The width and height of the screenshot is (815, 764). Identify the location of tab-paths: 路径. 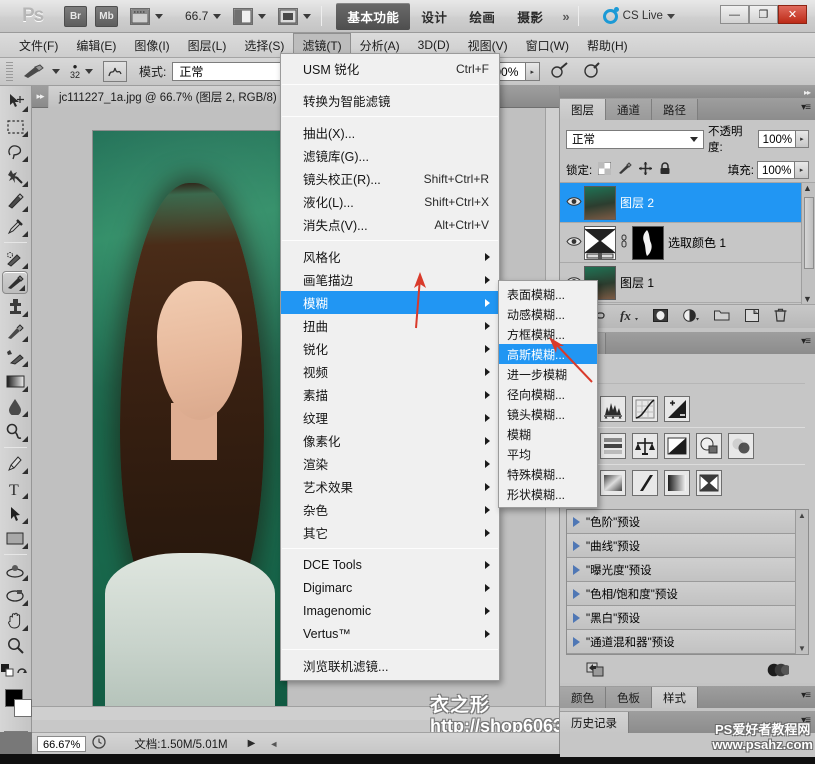
(675, 109).